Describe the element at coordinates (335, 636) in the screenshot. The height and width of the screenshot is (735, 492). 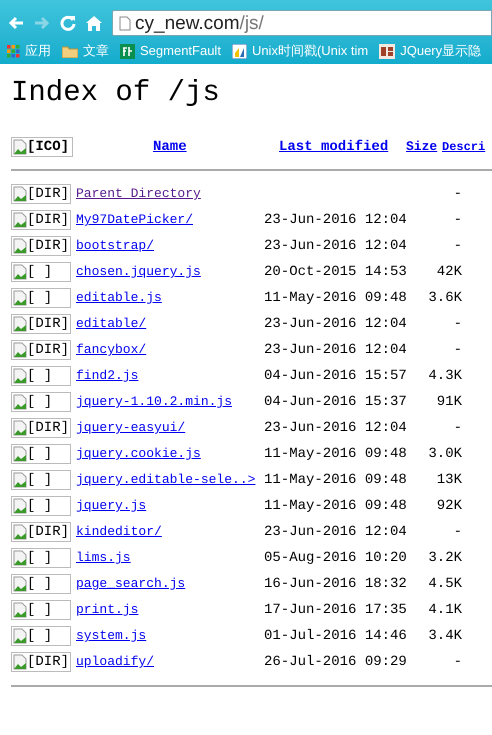
I see `modified-date: 01-Jul-2016 14:46` at that location.